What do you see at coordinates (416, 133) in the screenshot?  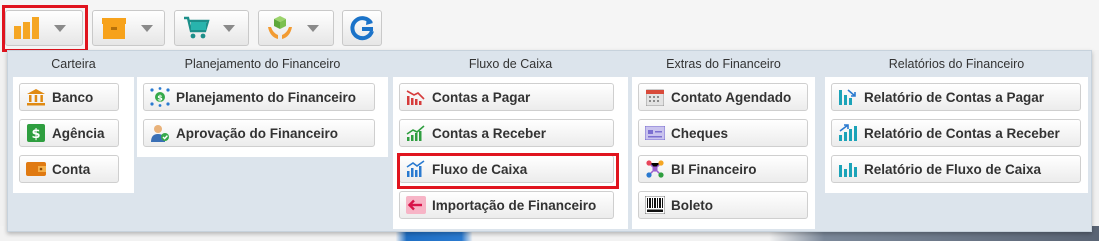 I see `chart-up-icon` at bounding box center [416, 133].